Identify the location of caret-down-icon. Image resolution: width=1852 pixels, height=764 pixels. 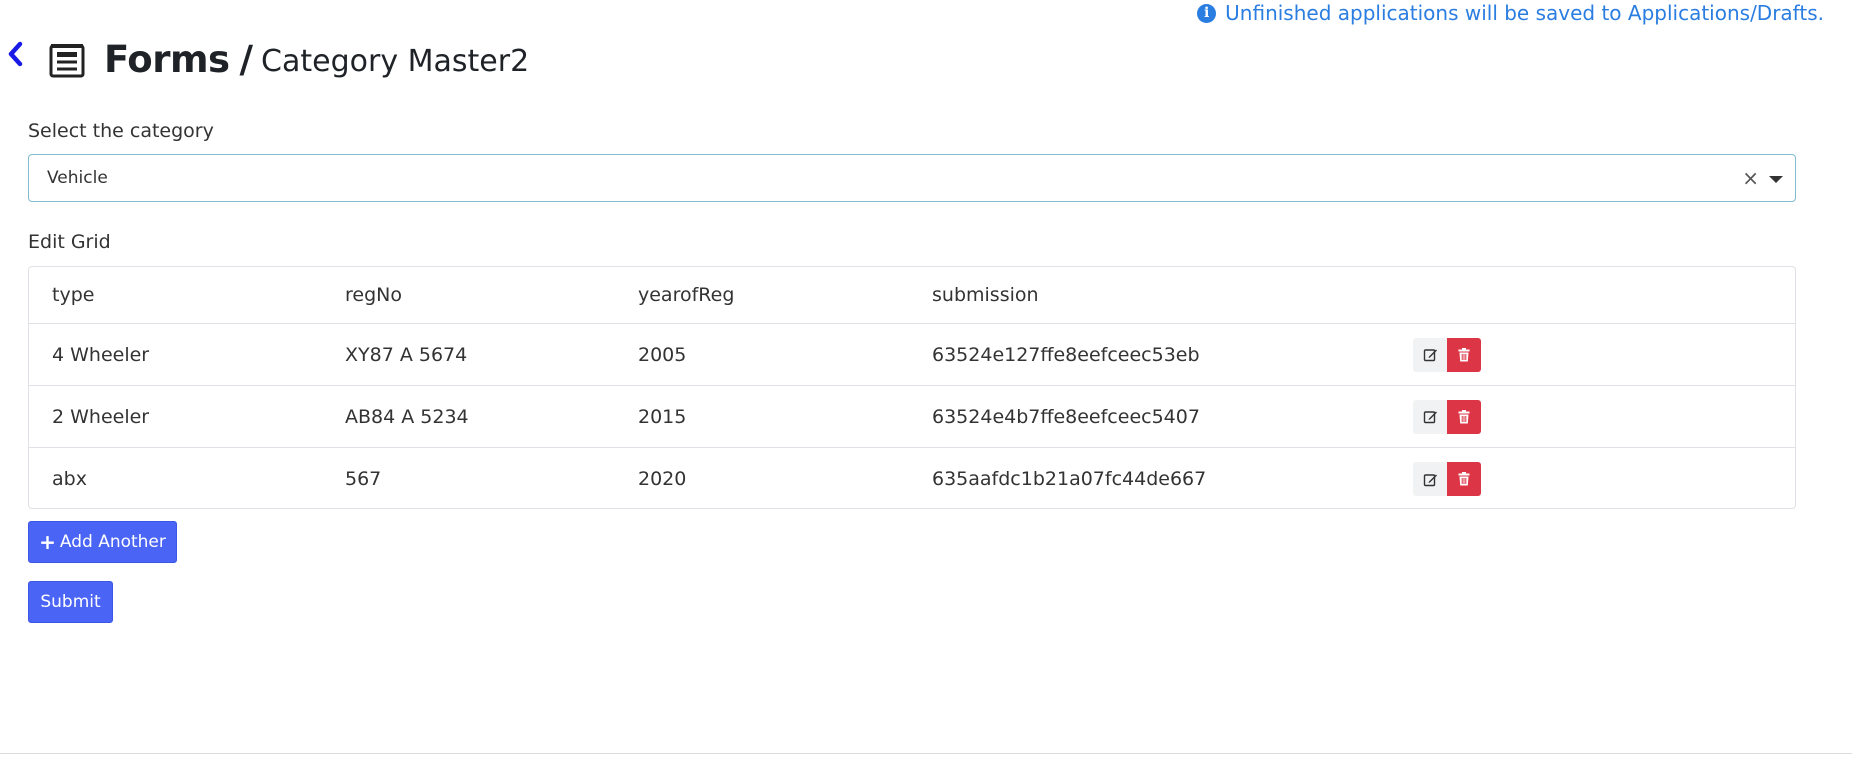
(1776, 179).